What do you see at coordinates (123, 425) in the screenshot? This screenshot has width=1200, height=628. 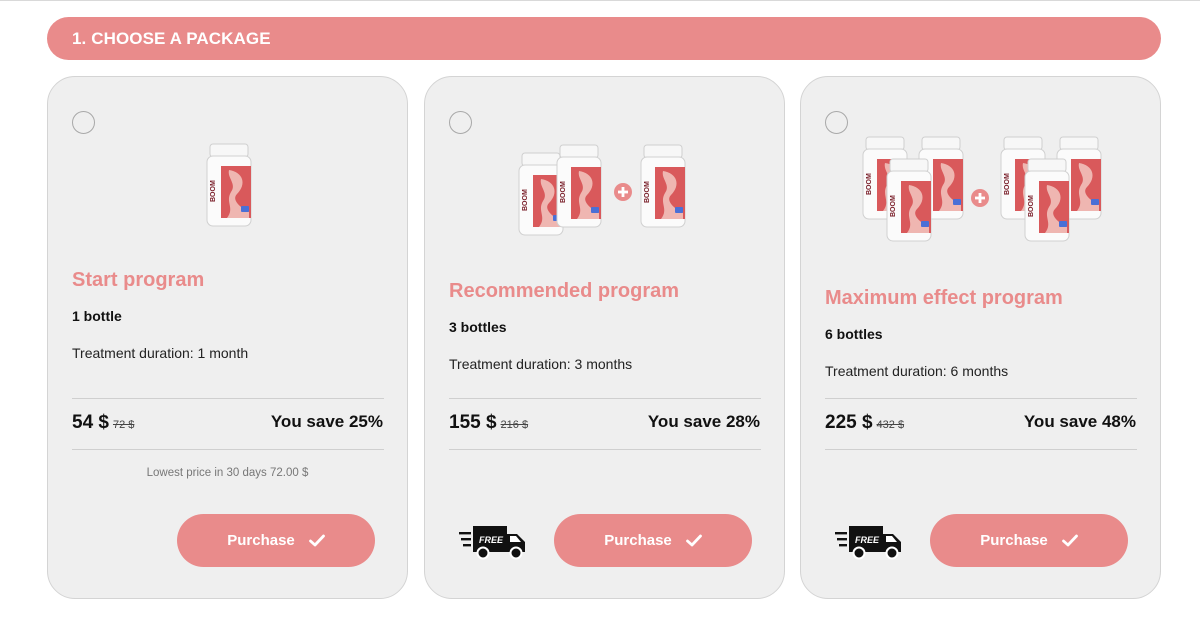 I see `old-price: 72 $` at bounding box center [123, 425].